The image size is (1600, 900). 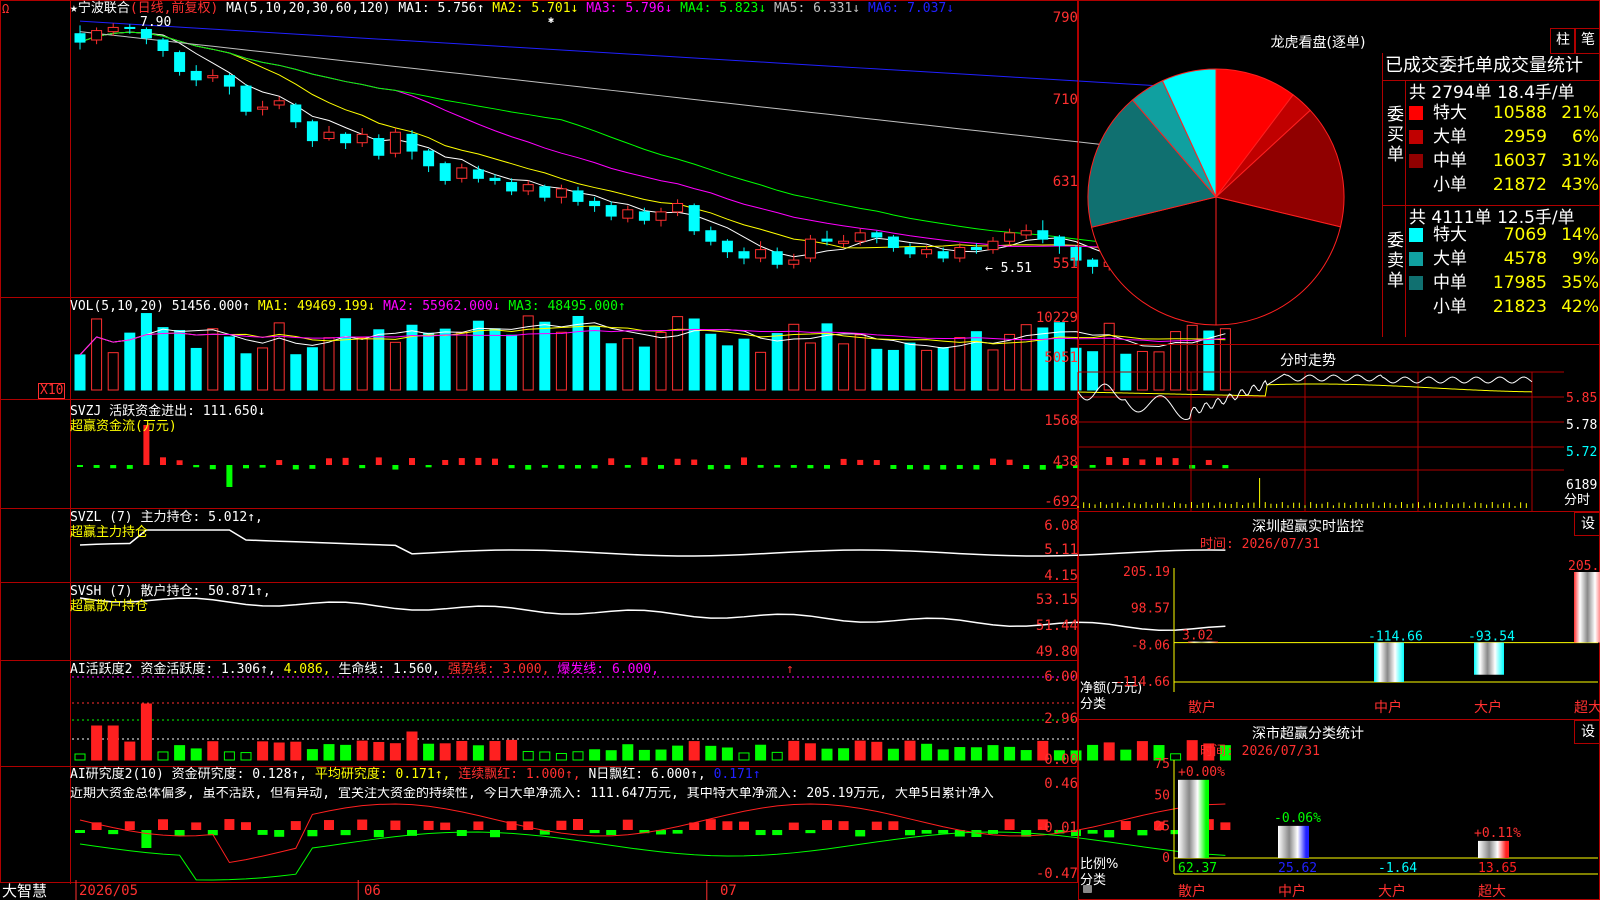 What do you see at coordinates (567, 306) in the screenshot?
I see `vol-ma-value-2: MA3: 48495.000↑` at bounding box center [567, 306].